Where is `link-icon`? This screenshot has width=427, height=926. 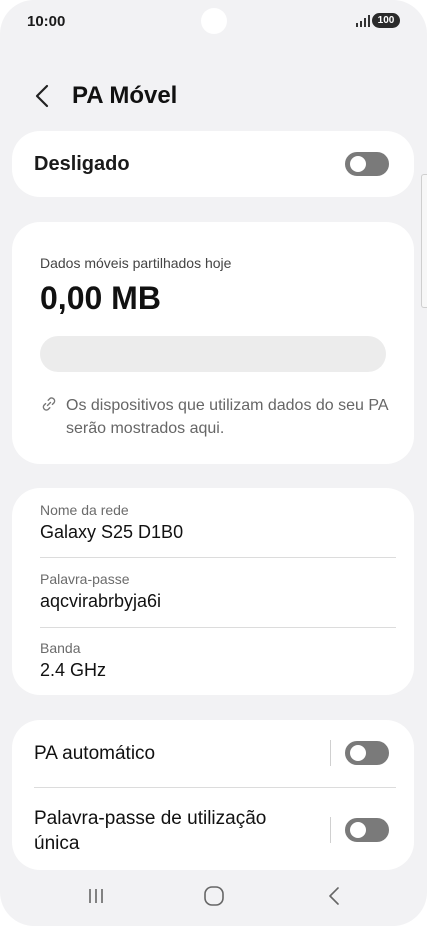 link-icon is located at coordinates (49, 404).